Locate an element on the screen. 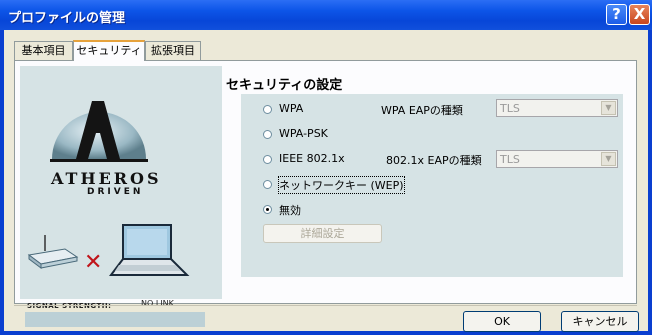 The height and width of the screenshot is (335, 652). eap8021x-select: TLS ▼ is located at coordinates (557, 159).